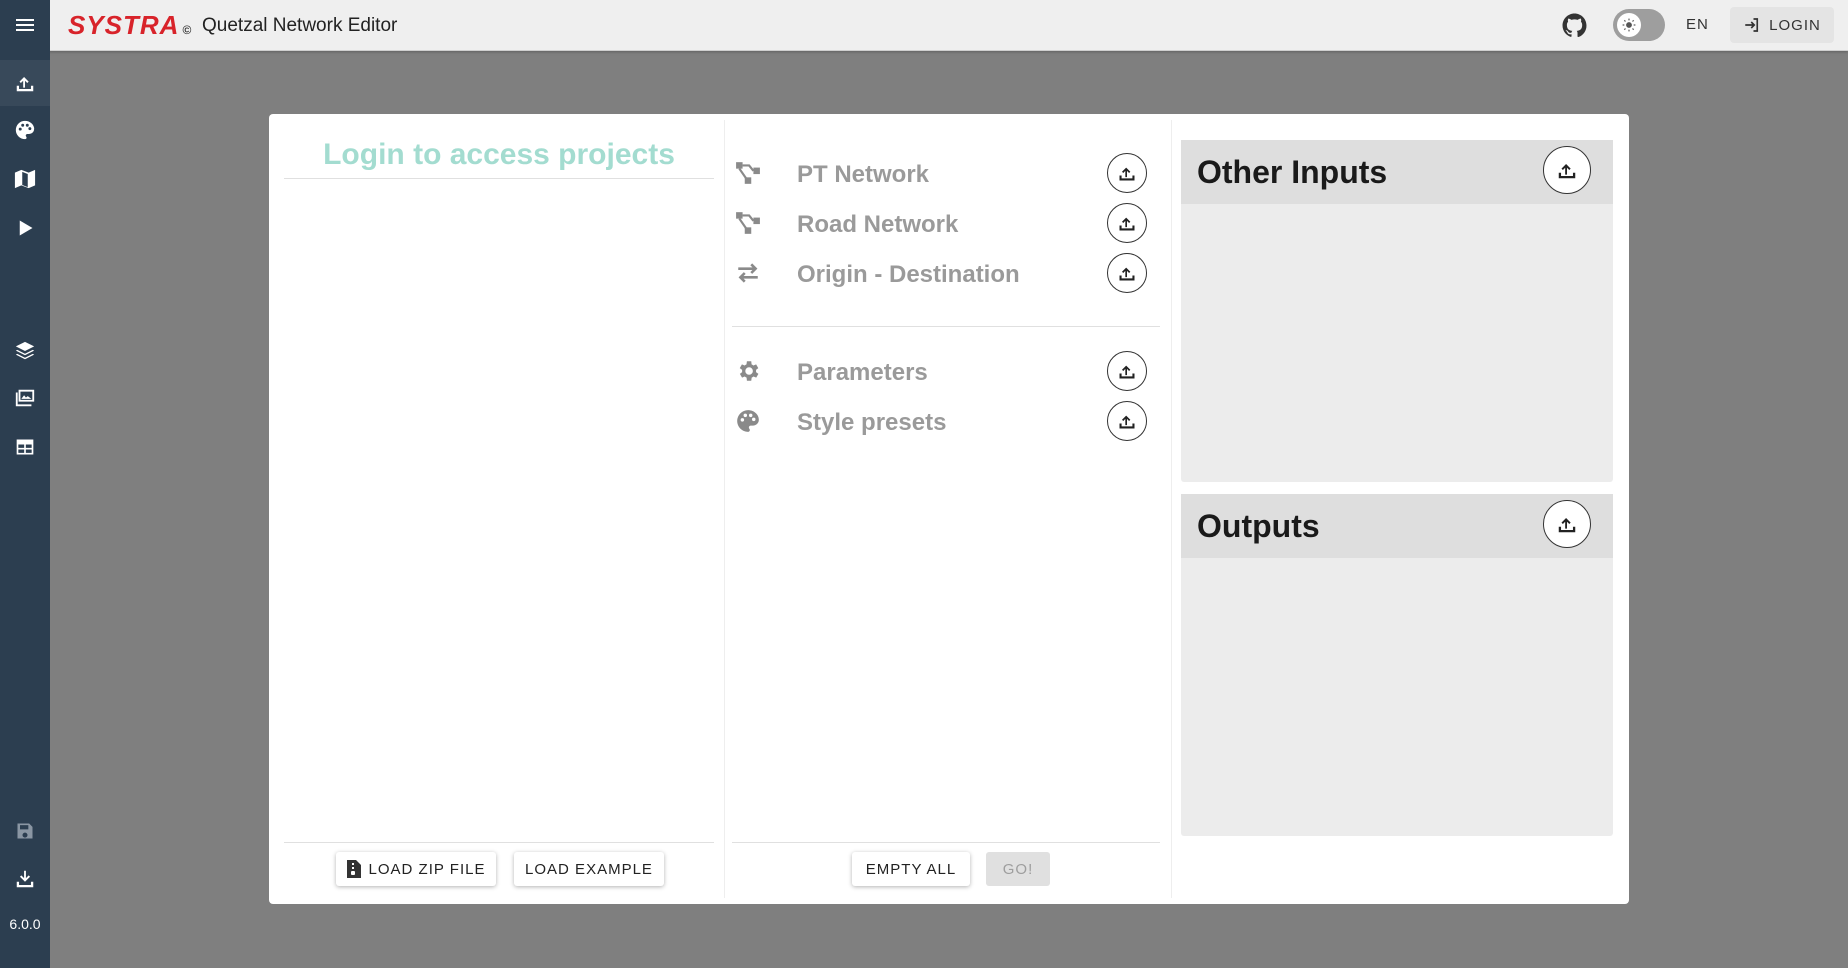 The image size is (1848, 968). I want to click on panel-header: Outputs, so click(1397, 526).